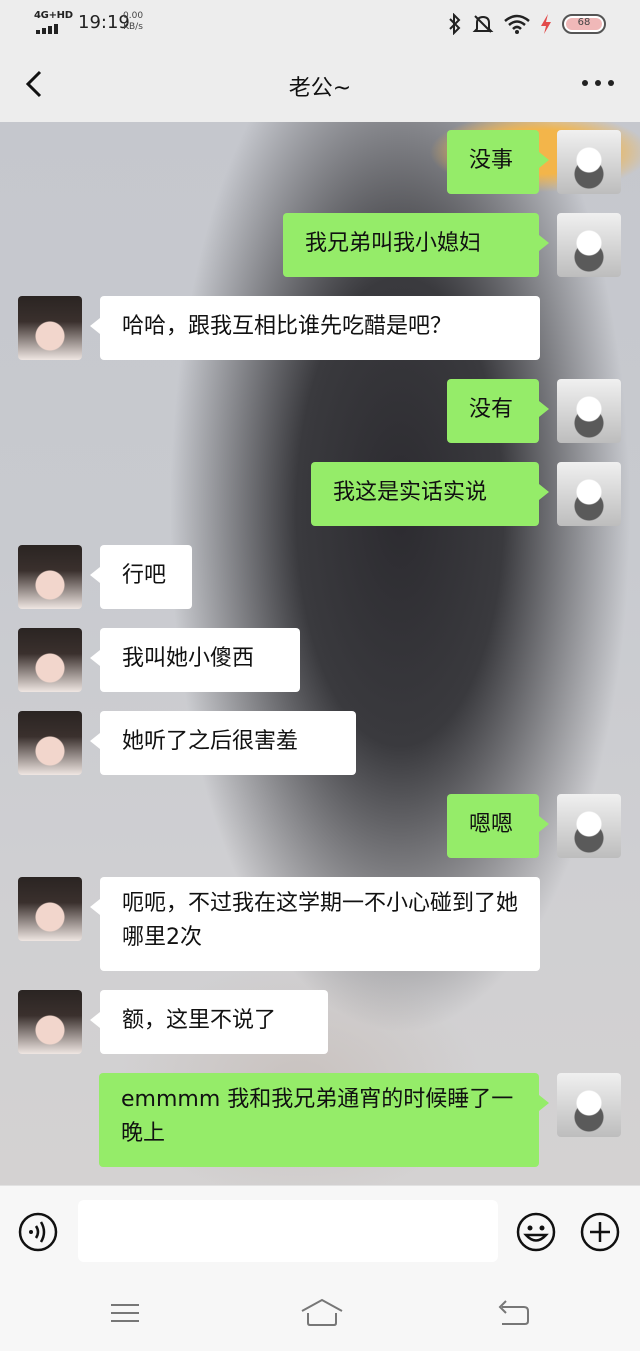 The width and height of the screenshot is (640, 1351). I want to click on status-bar: 4G+HD 19:19 0.00 KB/s 68, so click(320, 24).